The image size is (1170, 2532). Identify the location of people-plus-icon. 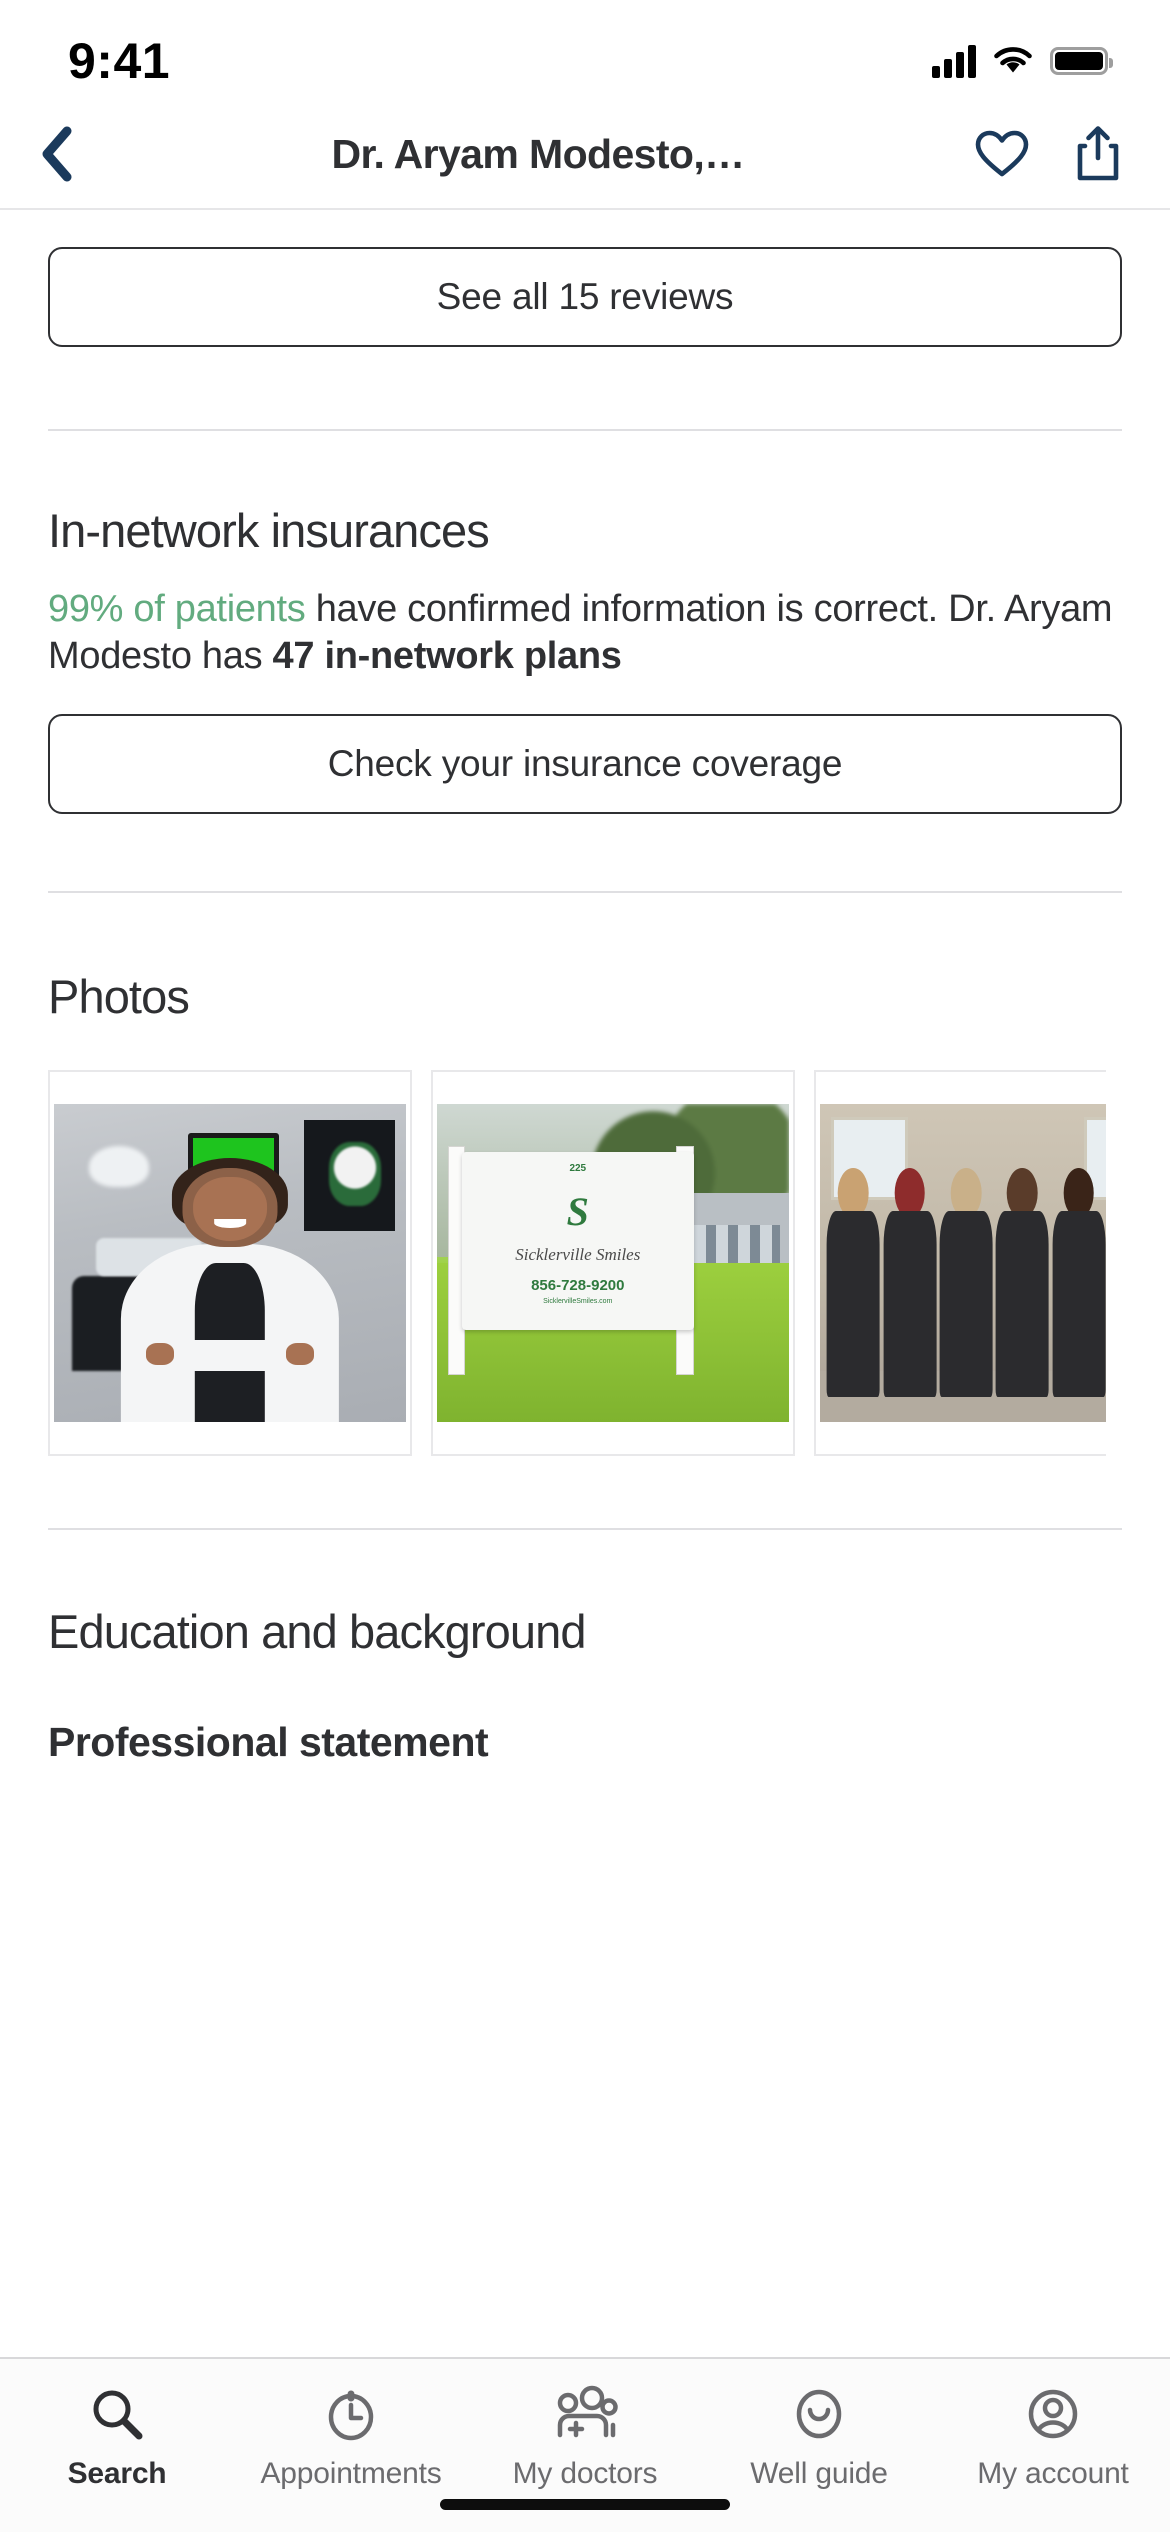
(585, 2414).